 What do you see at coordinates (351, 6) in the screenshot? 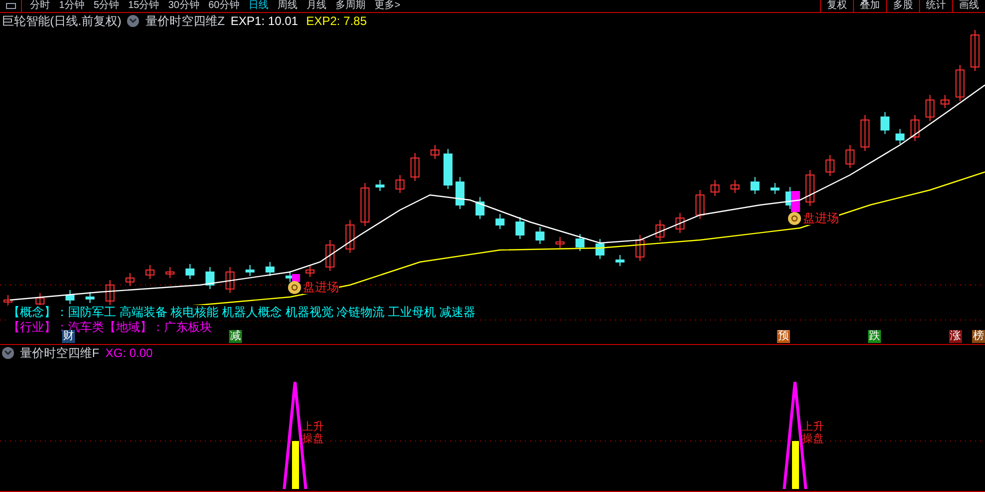
I see `period-tab: 多周期` at bounding box center [351, 6].